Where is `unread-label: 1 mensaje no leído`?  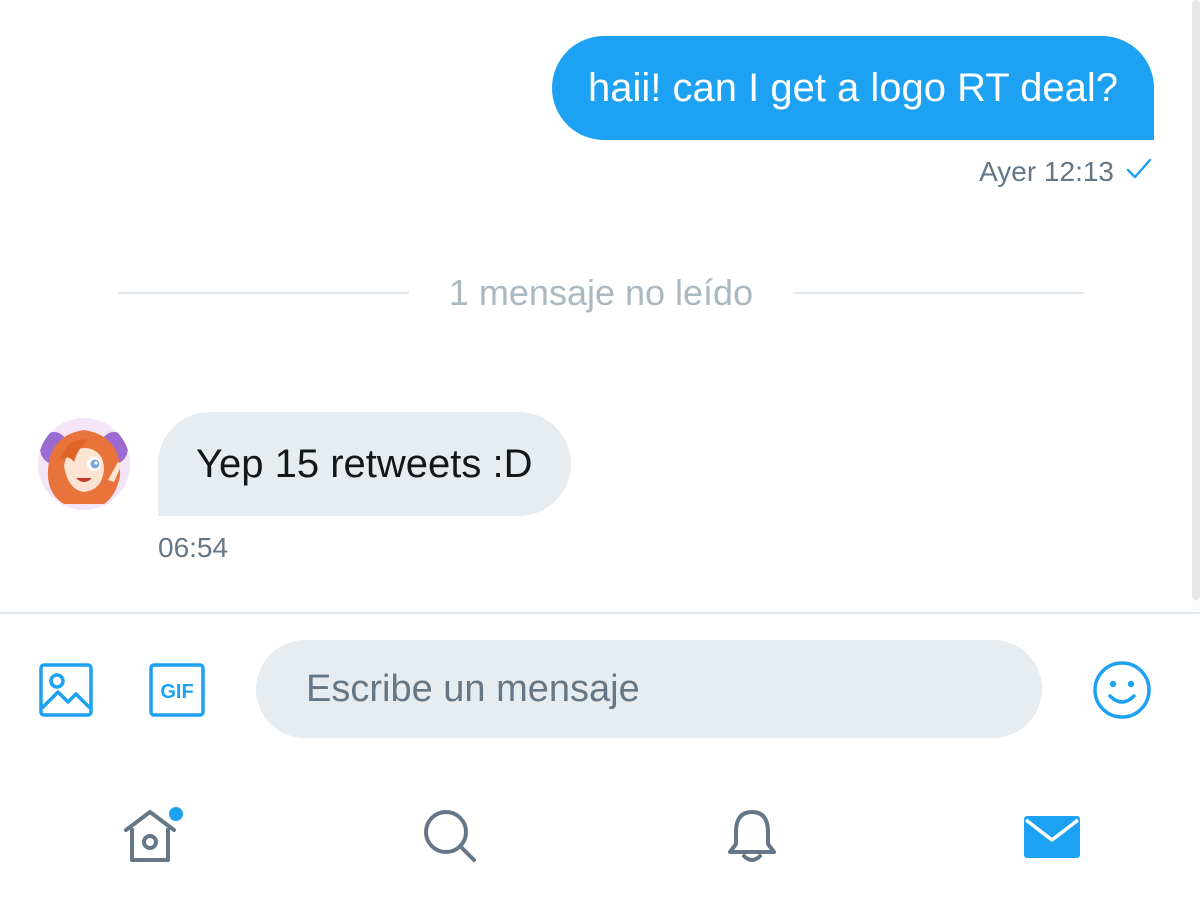
unread-label: 1 mensaje no leído is located at coordinates (601, 292).